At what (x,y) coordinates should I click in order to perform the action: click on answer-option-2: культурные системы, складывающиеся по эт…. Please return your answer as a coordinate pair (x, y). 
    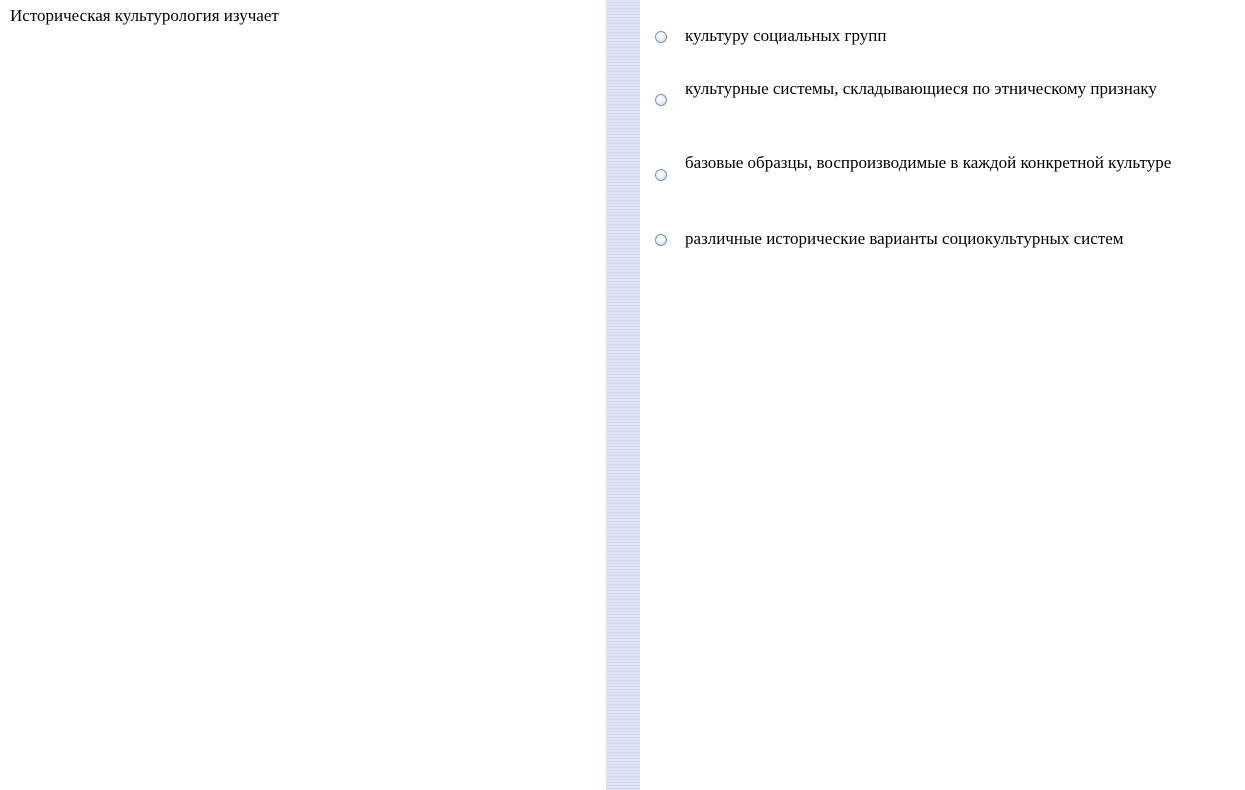
    Looking at the image, I should click on (940, 100).